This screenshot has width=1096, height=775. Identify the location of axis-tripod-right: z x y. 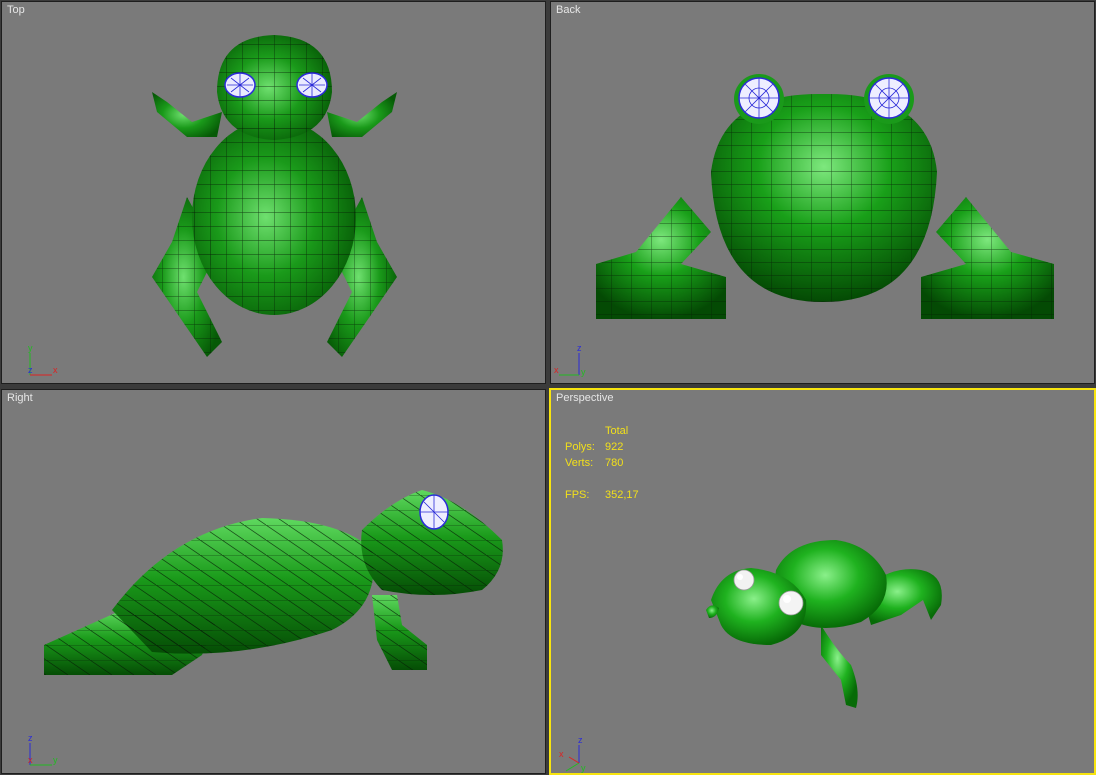
(43, 749).